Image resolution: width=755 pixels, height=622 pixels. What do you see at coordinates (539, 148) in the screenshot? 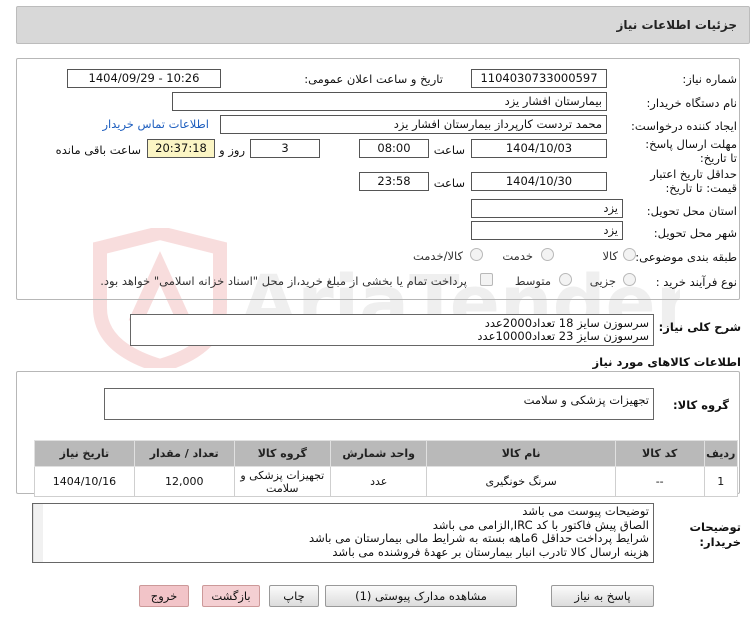
I see `reply-date-field: 1404/10/03` at bounding box center [539, 148].